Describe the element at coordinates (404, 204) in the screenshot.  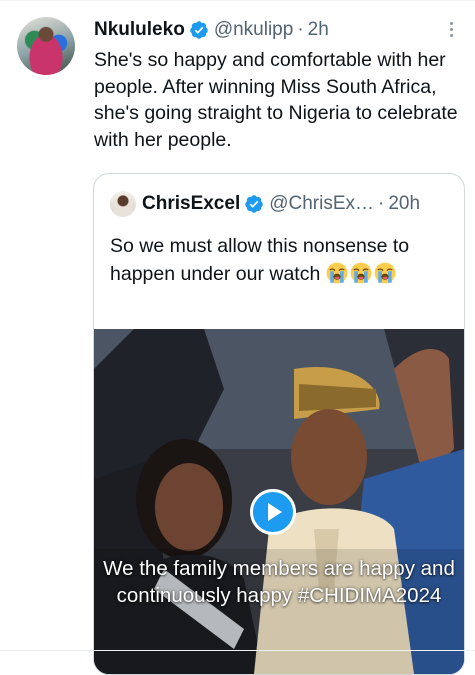
I see `quoted-tweet-timestamp: 20h` at that location.